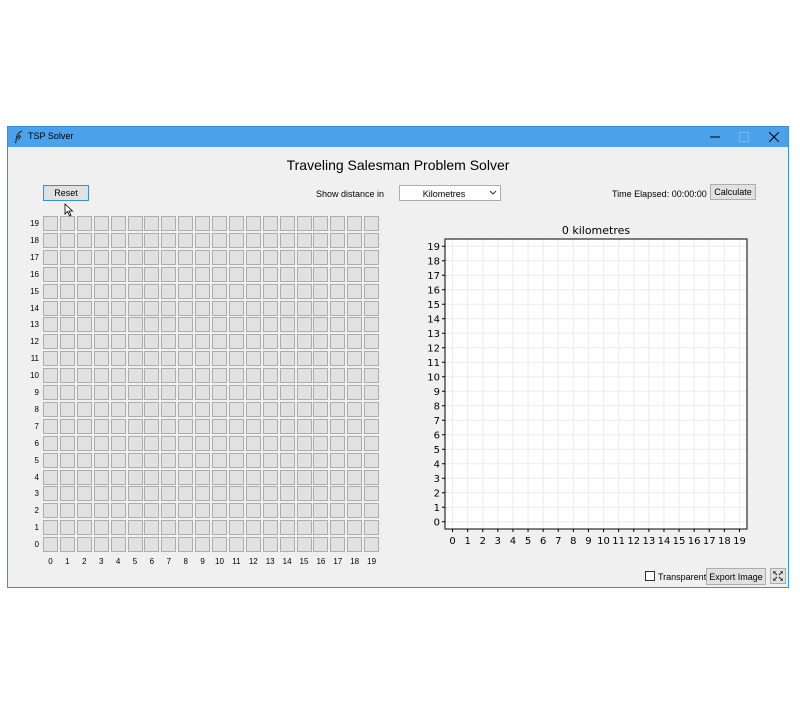  What do you see at coordinates (679, 541) in the screenshot?
I see `x-tick-label: 15` at bounding box center [679, 541].